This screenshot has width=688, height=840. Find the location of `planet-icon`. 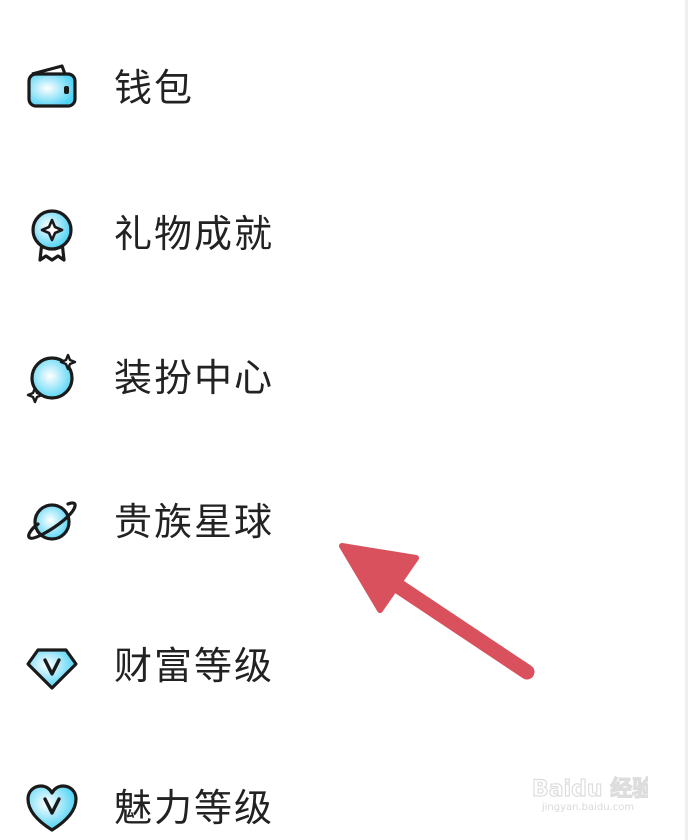

planet-icon is located at coordinates (52, 522).